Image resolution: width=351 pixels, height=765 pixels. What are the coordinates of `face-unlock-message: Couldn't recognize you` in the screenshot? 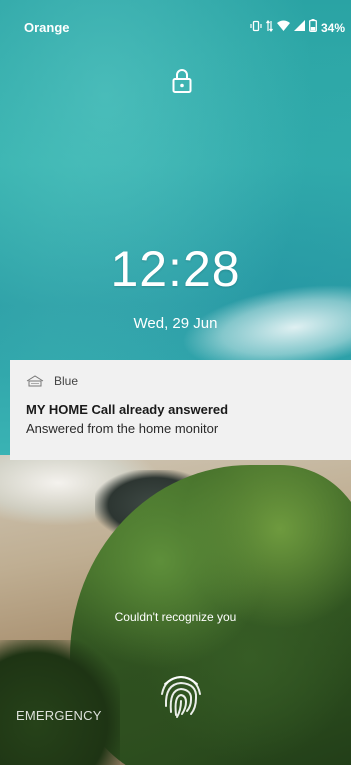 It's located at (175, 617).